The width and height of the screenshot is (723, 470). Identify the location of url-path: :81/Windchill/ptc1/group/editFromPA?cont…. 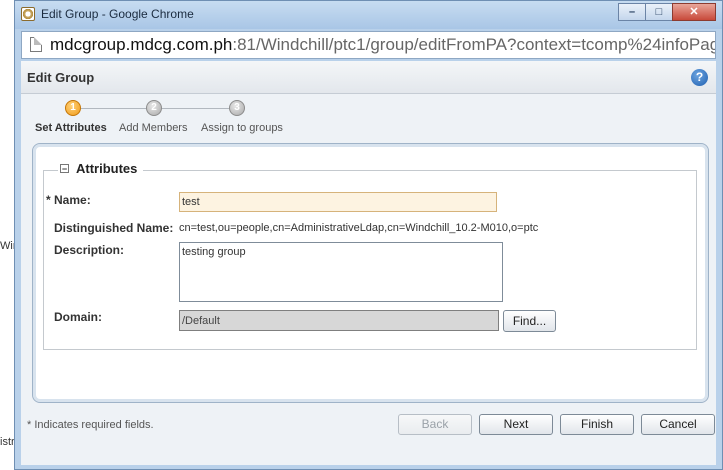
(474, 44).